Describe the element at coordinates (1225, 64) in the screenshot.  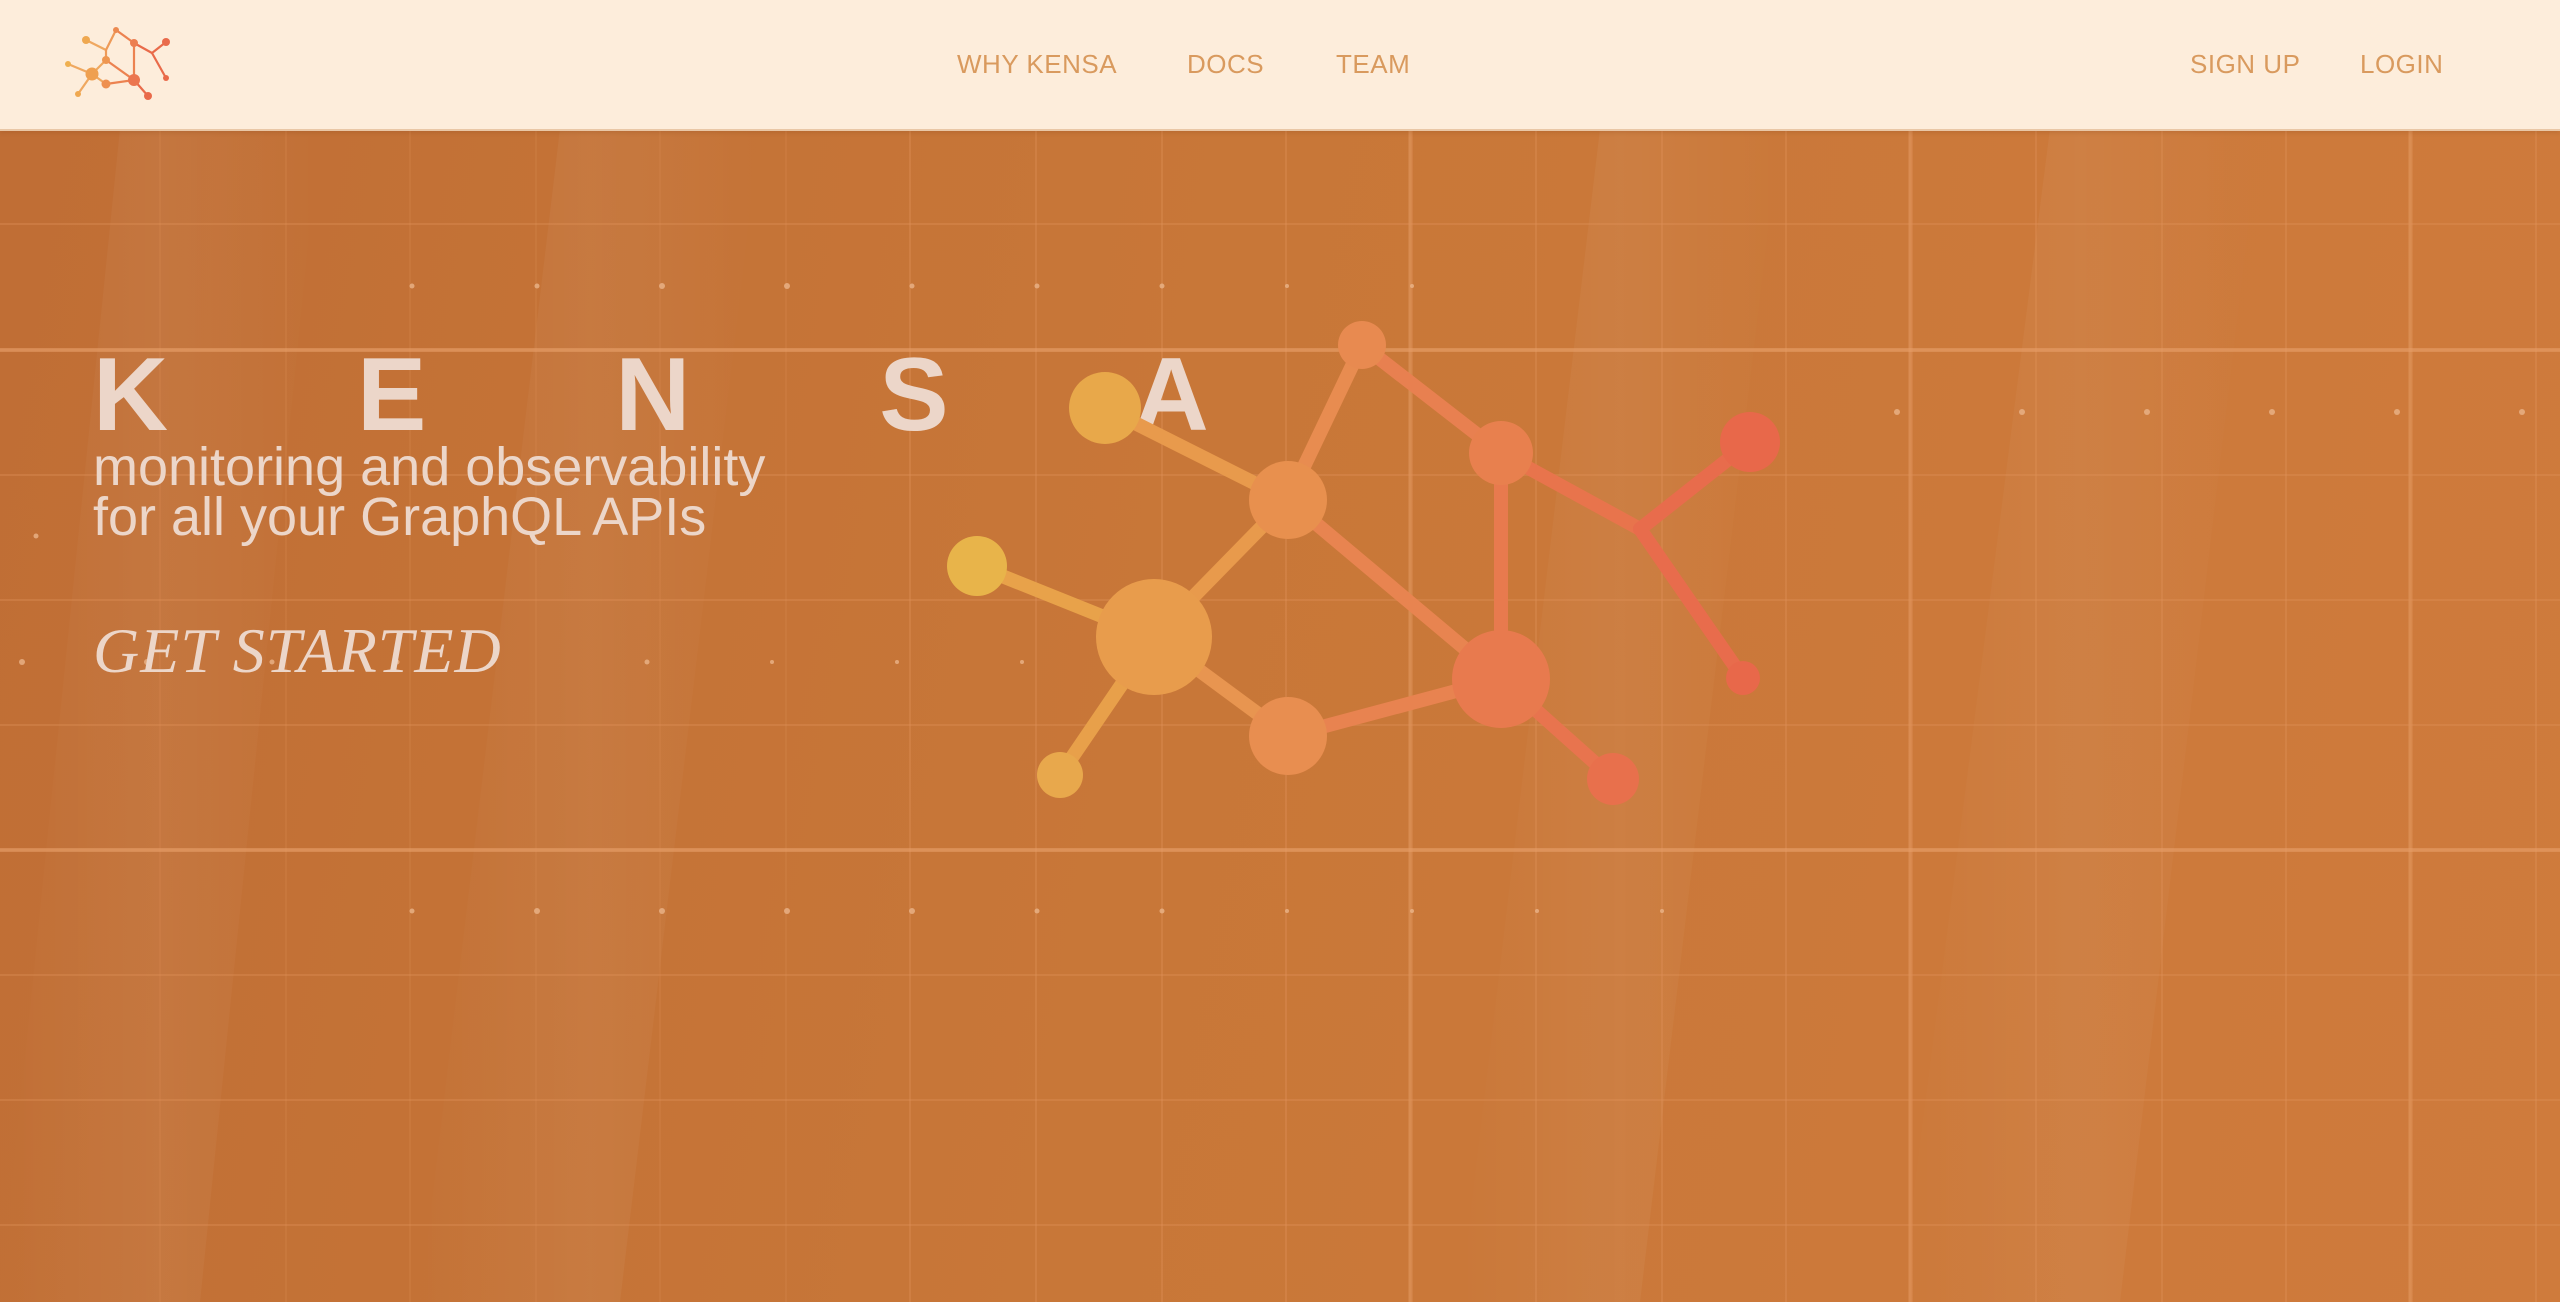
I see `nav-docs: DOCS` at that location.